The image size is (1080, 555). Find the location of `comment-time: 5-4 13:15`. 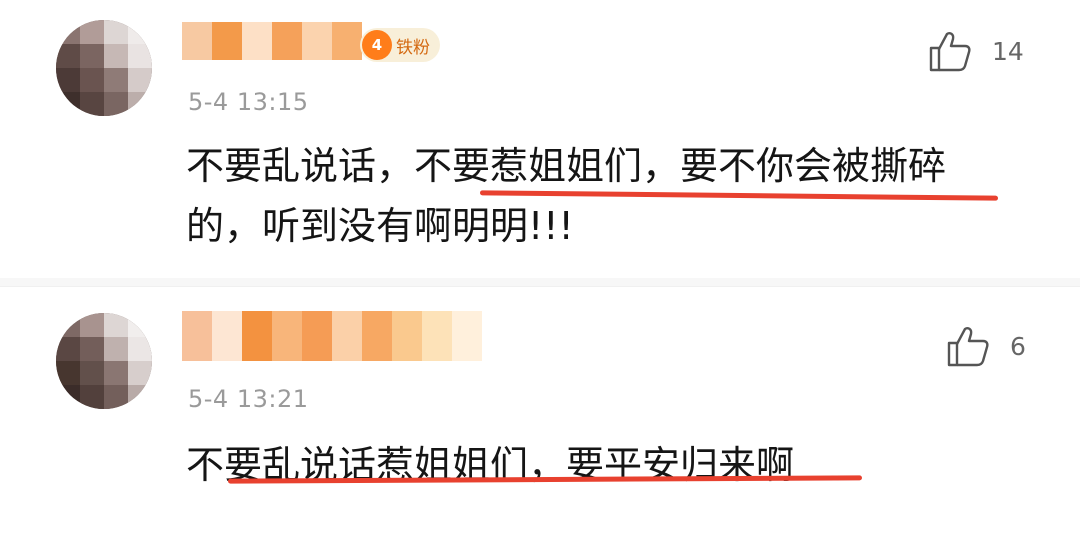

comment-time: 5-4 13:15 is located at coordinates (248, 102).